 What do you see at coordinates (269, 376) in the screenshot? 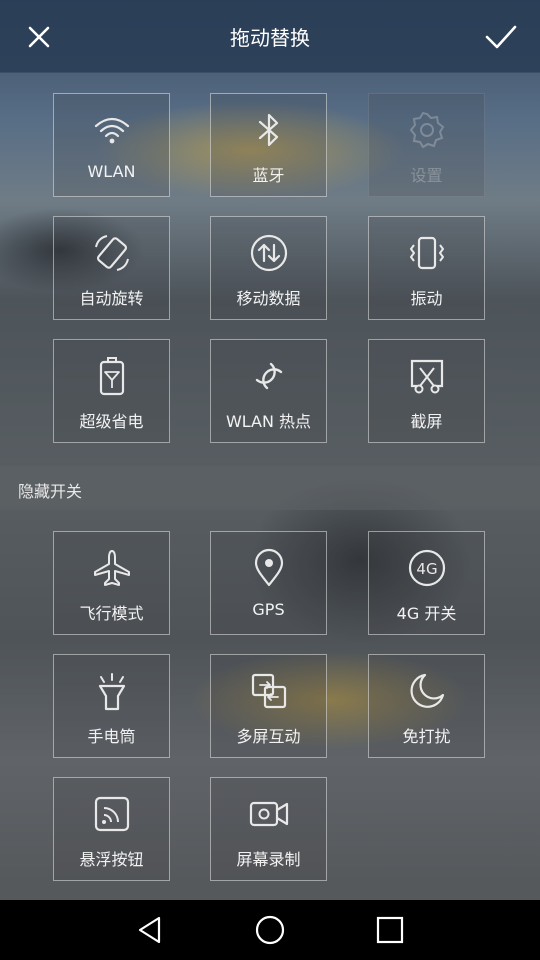
I see `hotspot-icon` at bounding box center [269, 376].